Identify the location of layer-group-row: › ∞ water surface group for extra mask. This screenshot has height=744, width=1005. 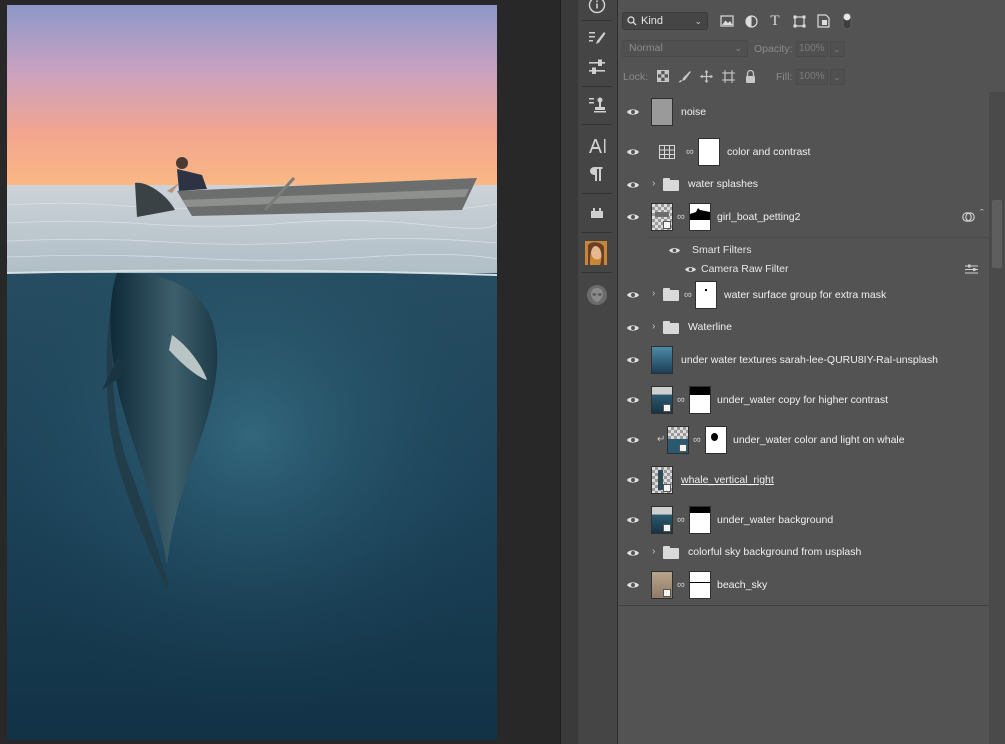
(803, 295).